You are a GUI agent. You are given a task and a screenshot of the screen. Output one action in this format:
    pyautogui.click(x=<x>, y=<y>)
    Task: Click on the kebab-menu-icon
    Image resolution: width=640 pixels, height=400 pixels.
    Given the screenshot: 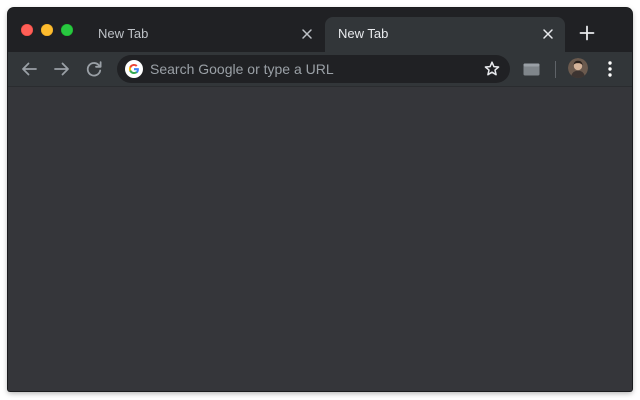 What is the action you would take?
    pyautogui.click(x=610, y=69)
    